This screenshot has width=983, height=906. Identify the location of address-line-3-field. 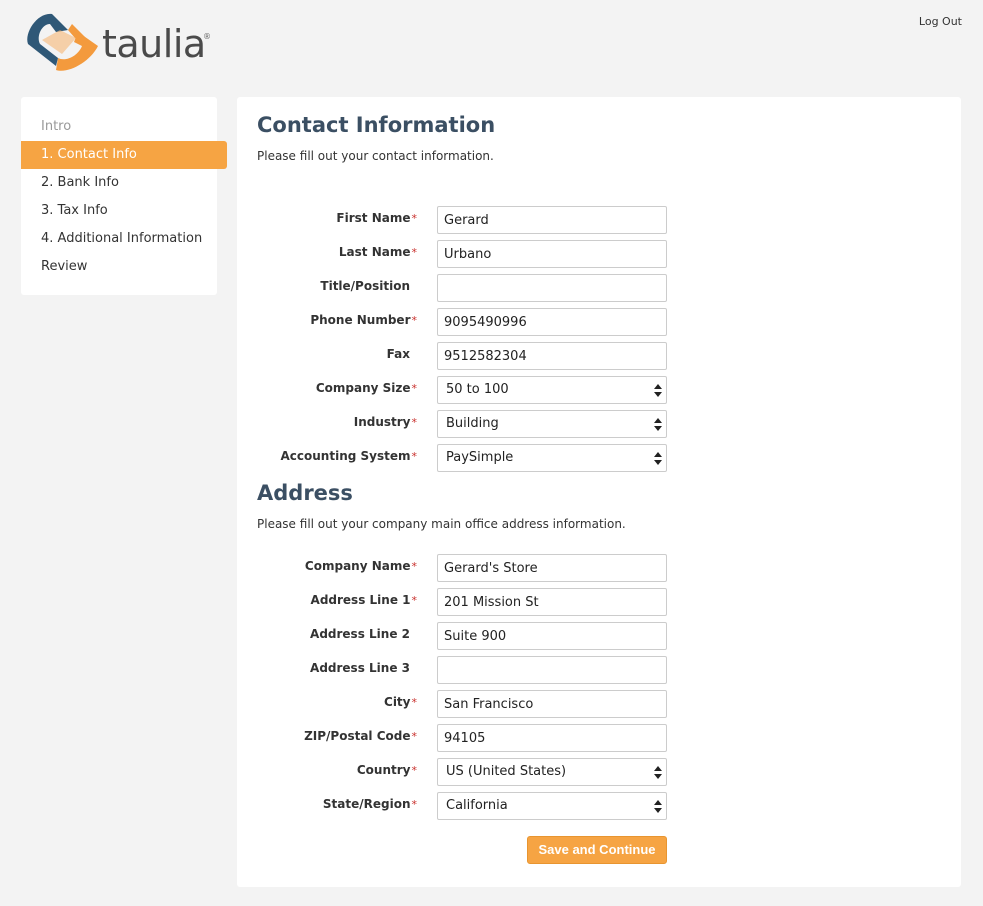
(552, 670).